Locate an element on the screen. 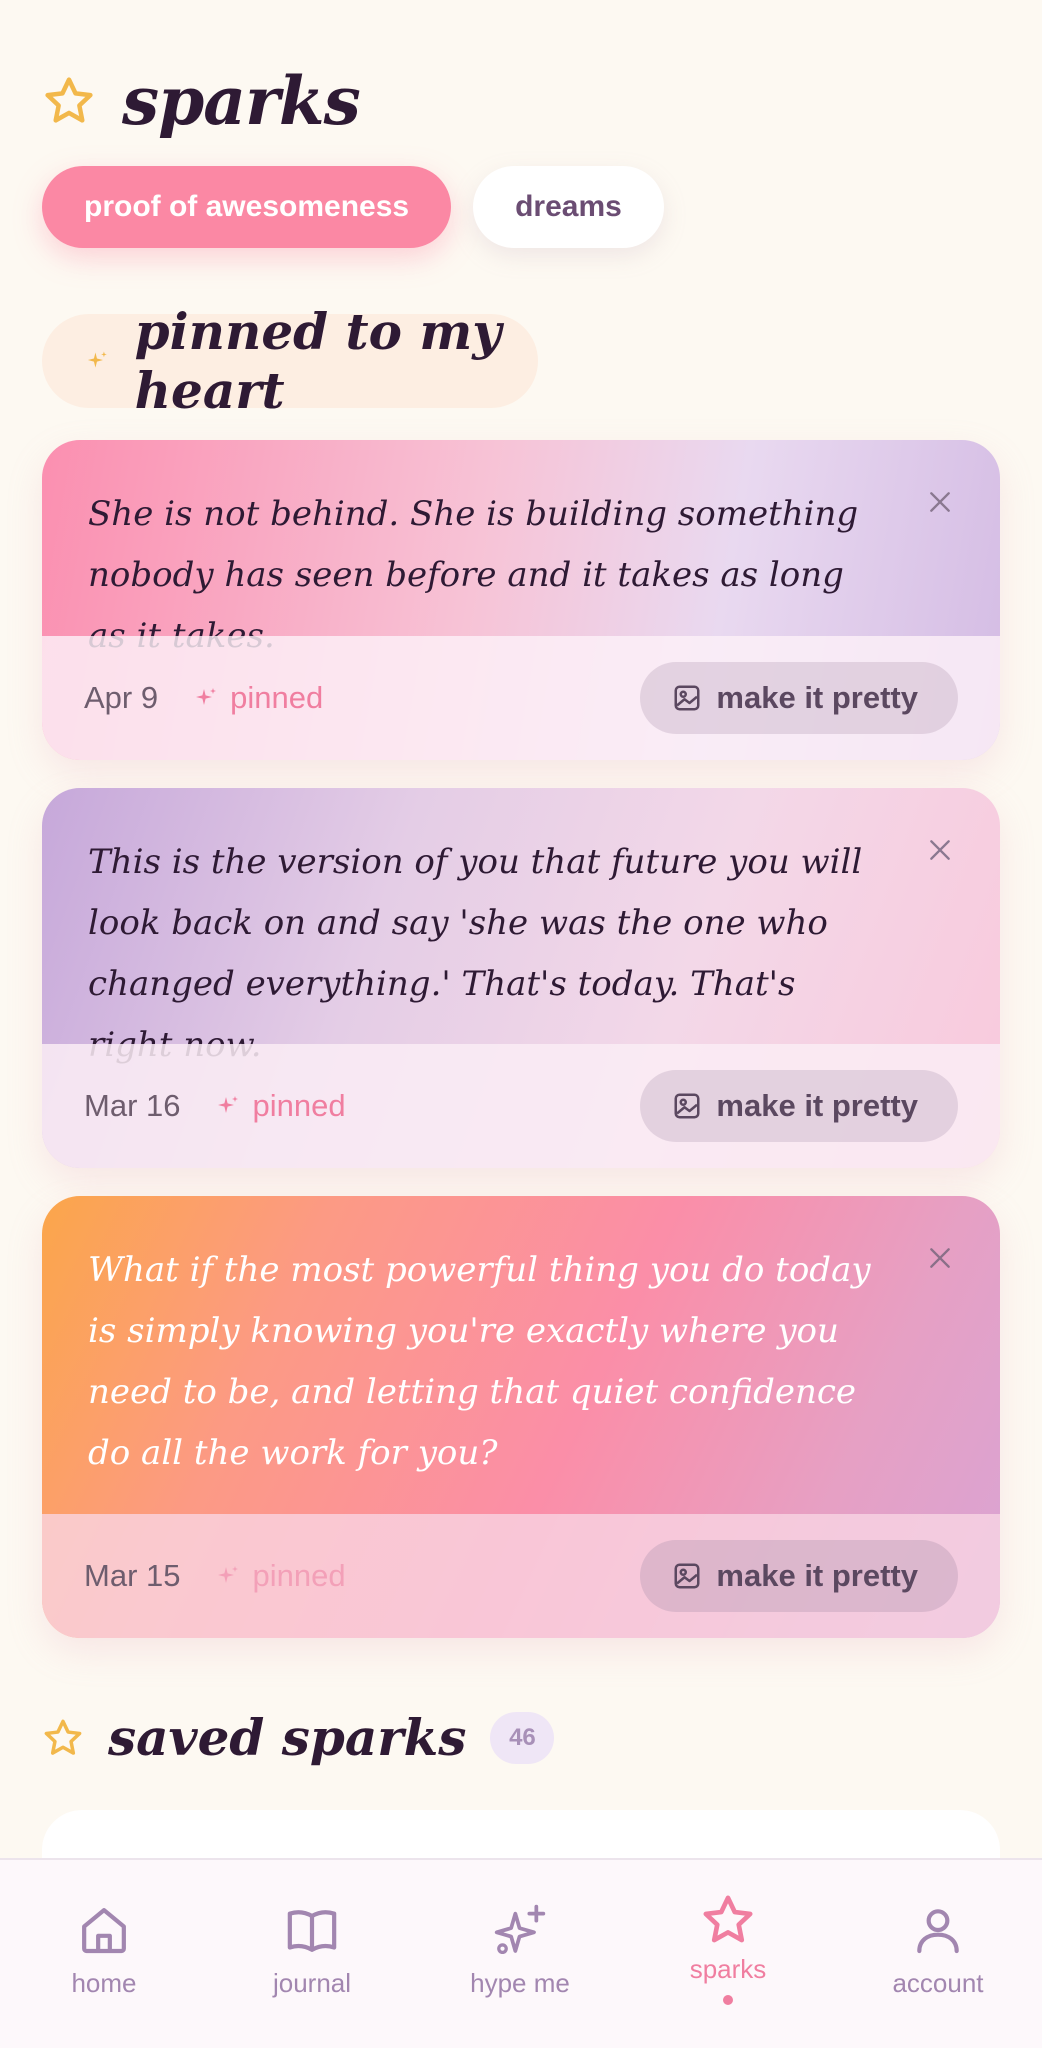  nav-item-home: home is located at coordinates (104, 1954).